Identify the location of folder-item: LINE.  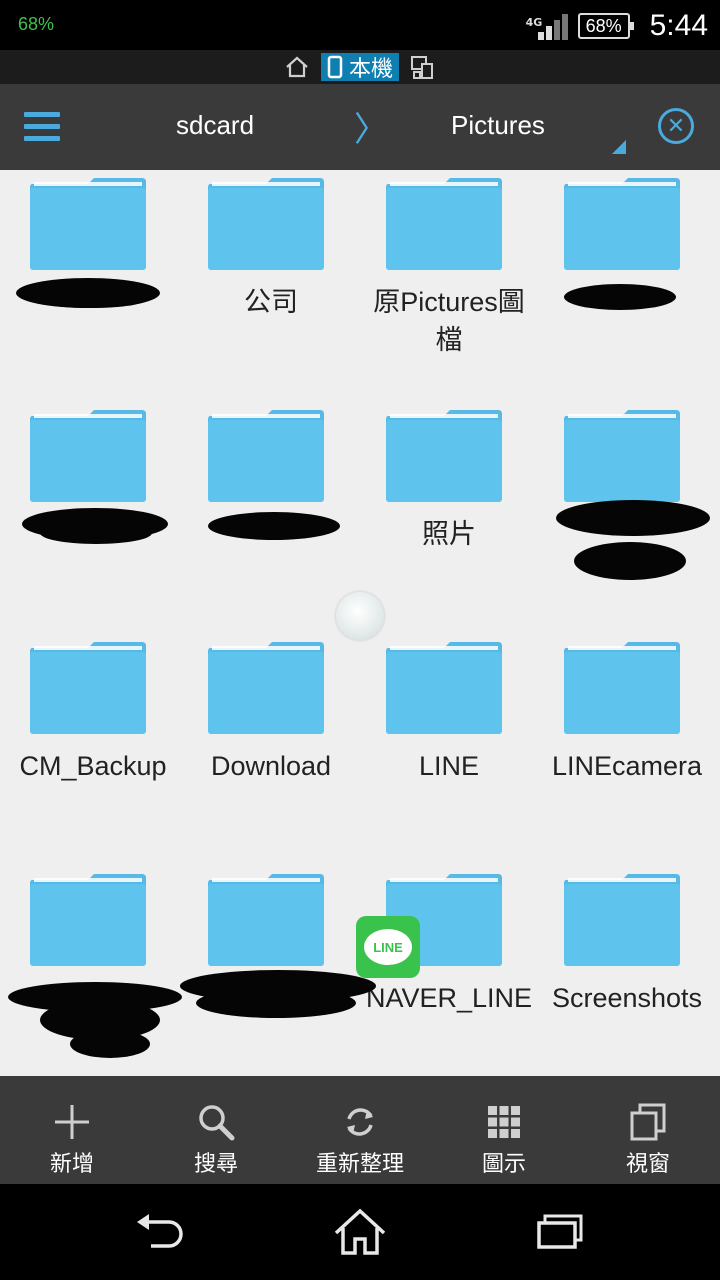
(449, 754).